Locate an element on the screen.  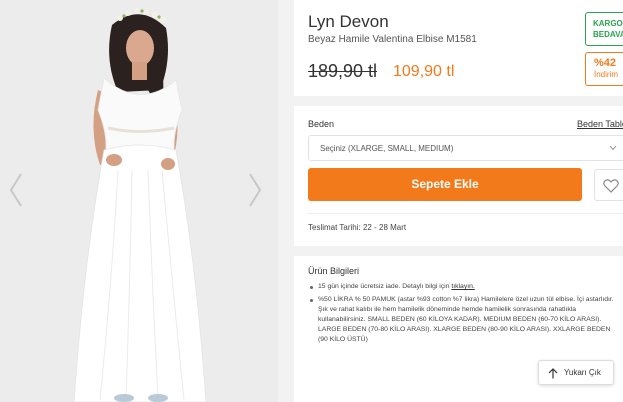
discount-badge: %42 İndirim is located at coordinates (604, 69).